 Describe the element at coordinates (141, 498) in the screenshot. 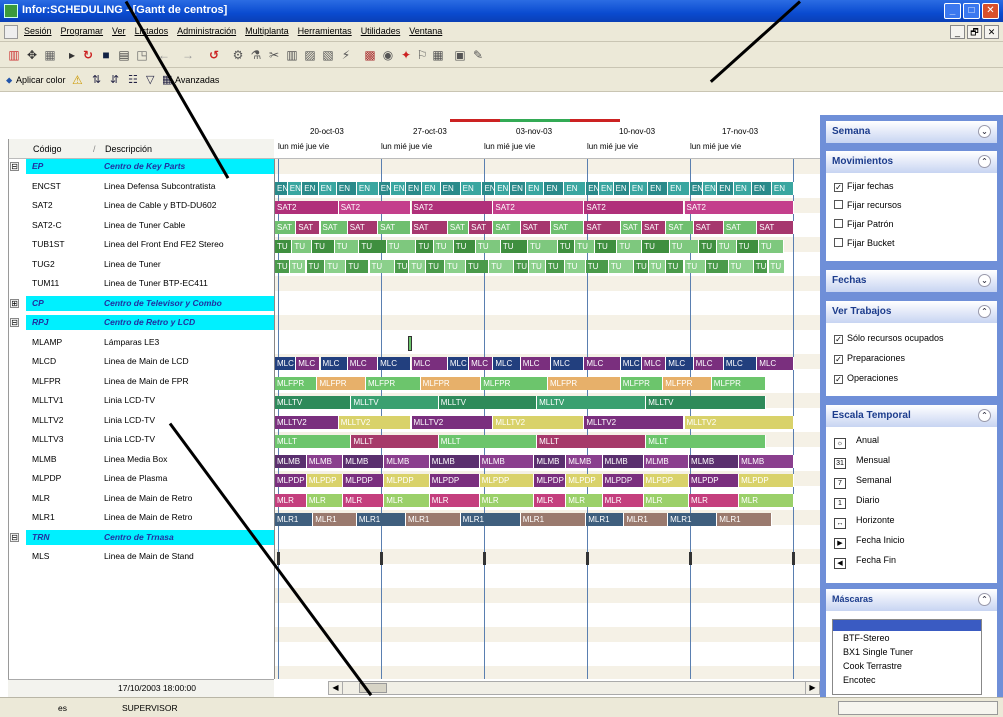

I see `table-row: MLR Linea de Main de Retro` at that location.